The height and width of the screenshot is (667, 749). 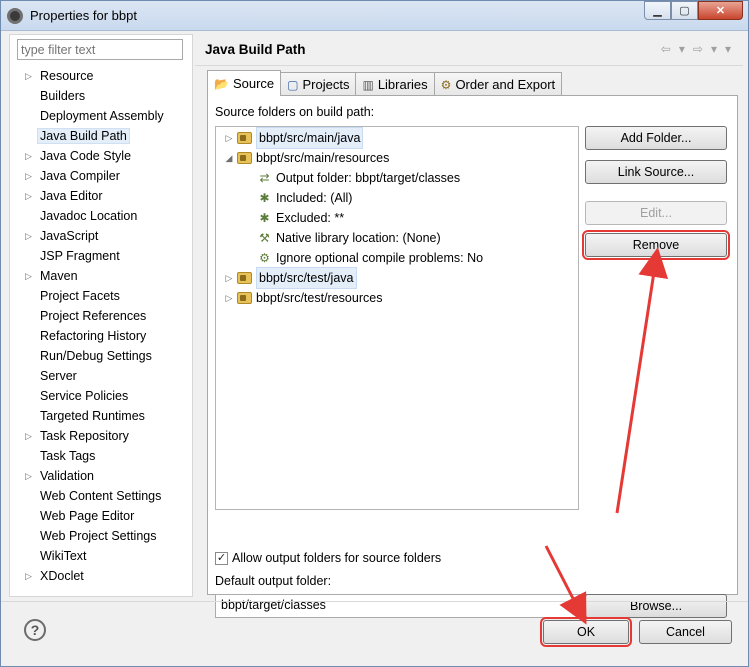 I want to click on category-item: Service Policies, so click(x=101, y=396).